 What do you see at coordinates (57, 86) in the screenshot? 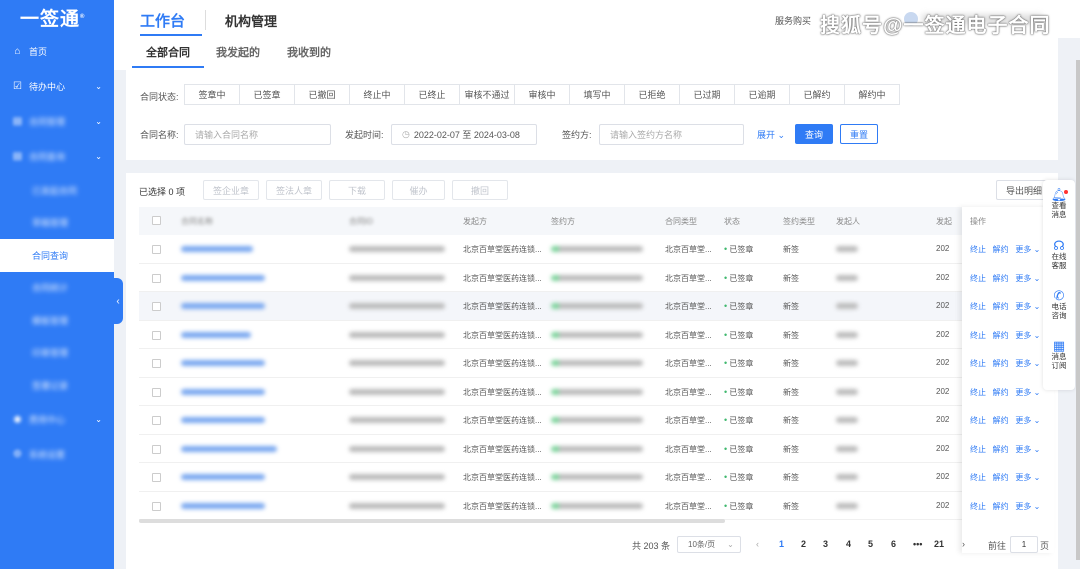
I see `sidebar-item-1: ☑ 待办中心 ⌄` at bounding box center [57, 86].